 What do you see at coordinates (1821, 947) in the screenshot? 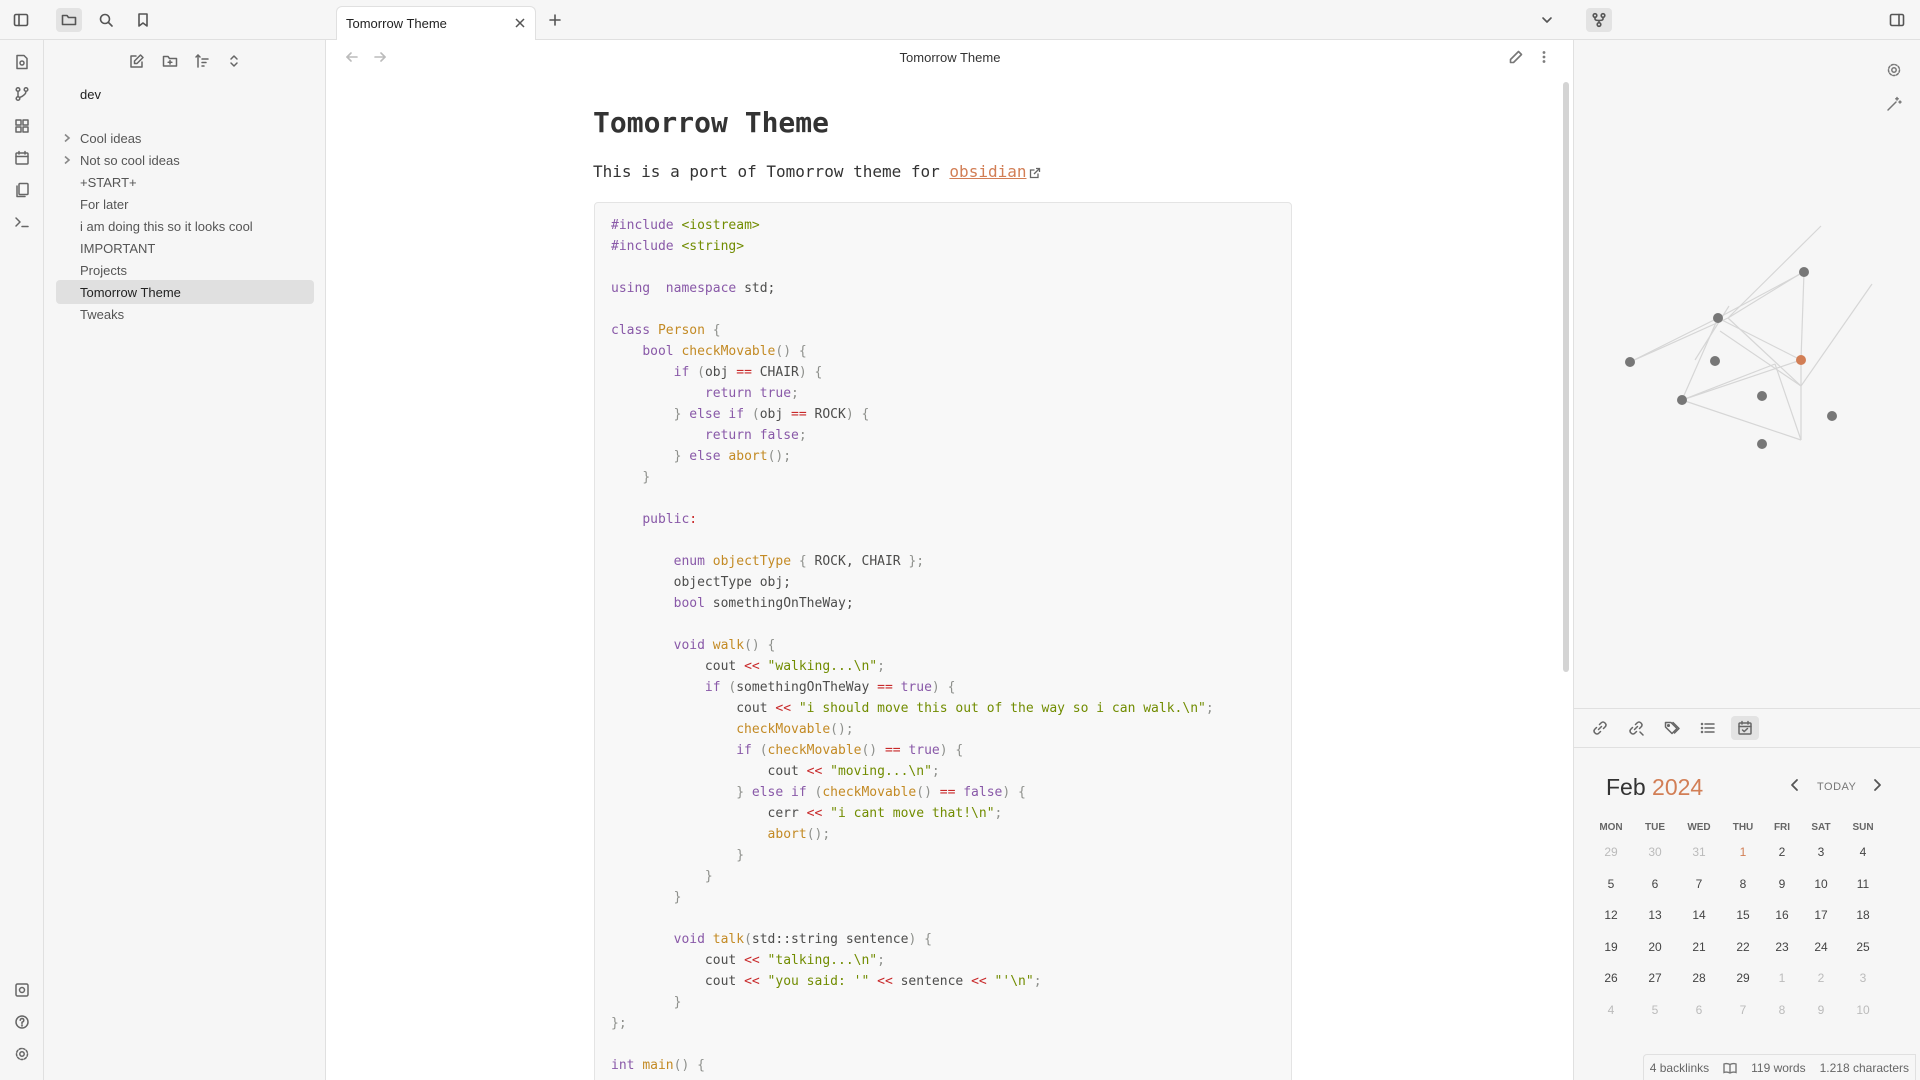
I see `calendar-day: 24` at bounding box center [1821, 947].